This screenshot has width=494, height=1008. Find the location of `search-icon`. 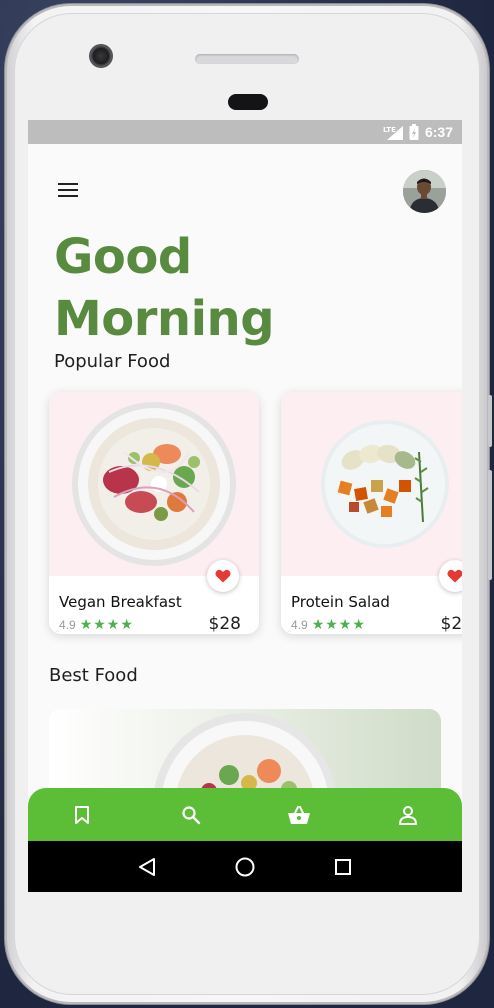

search-icon is located at coordinates (191, 815).